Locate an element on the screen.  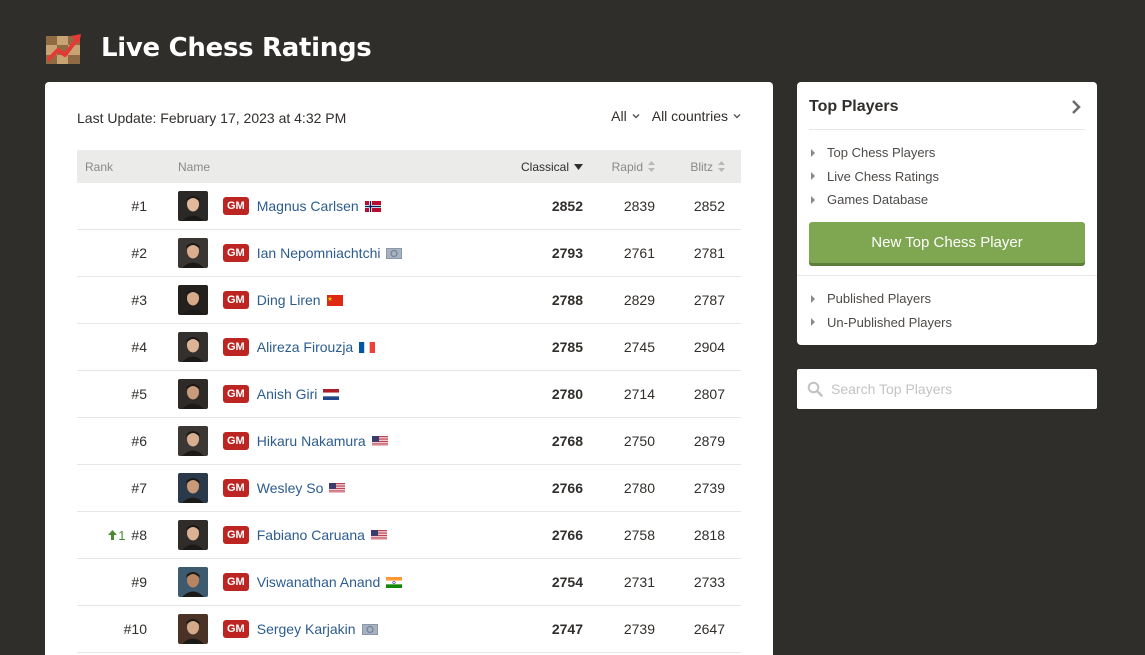
table-row: #10 GM Sergey Karjakin 2747 2739 2647 is located at coordinates (409, 629).